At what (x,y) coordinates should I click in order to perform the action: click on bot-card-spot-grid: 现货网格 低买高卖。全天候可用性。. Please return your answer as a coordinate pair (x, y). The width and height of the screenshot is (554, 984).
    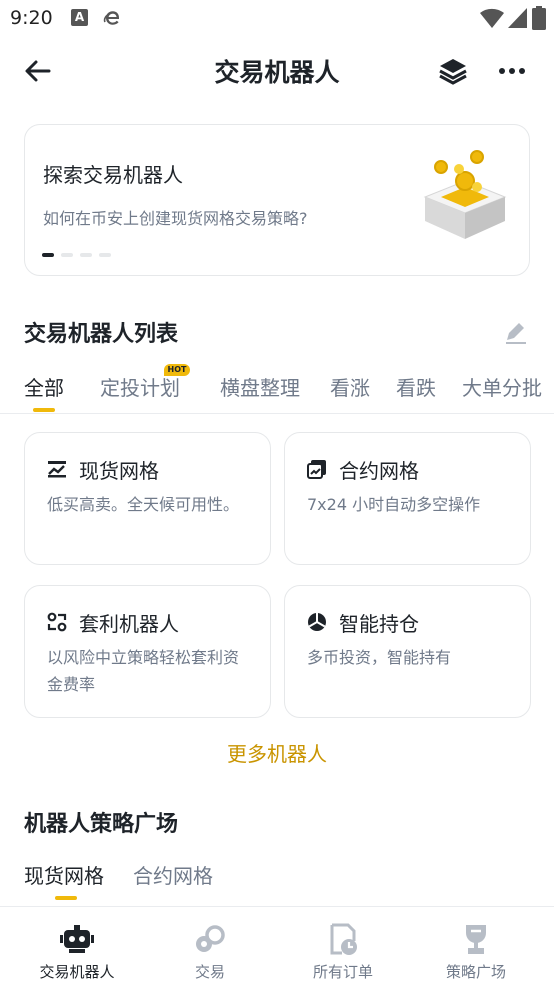
    Looking at the image, I should click on (147, 498).